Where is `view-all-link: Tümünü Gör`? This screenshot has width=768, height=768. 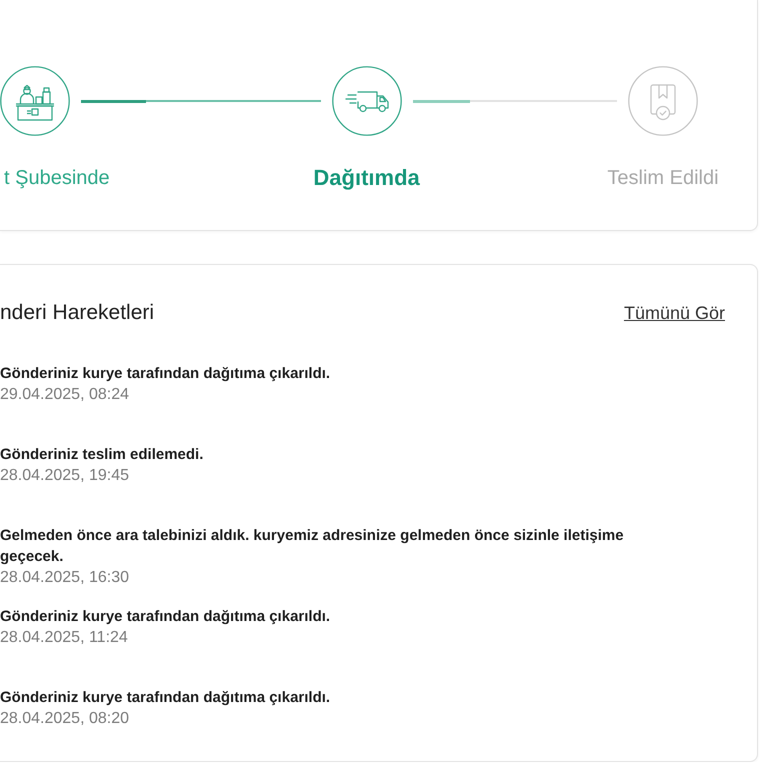
view-all-link: Tümünü Gör is located at coordinates (674, 313).